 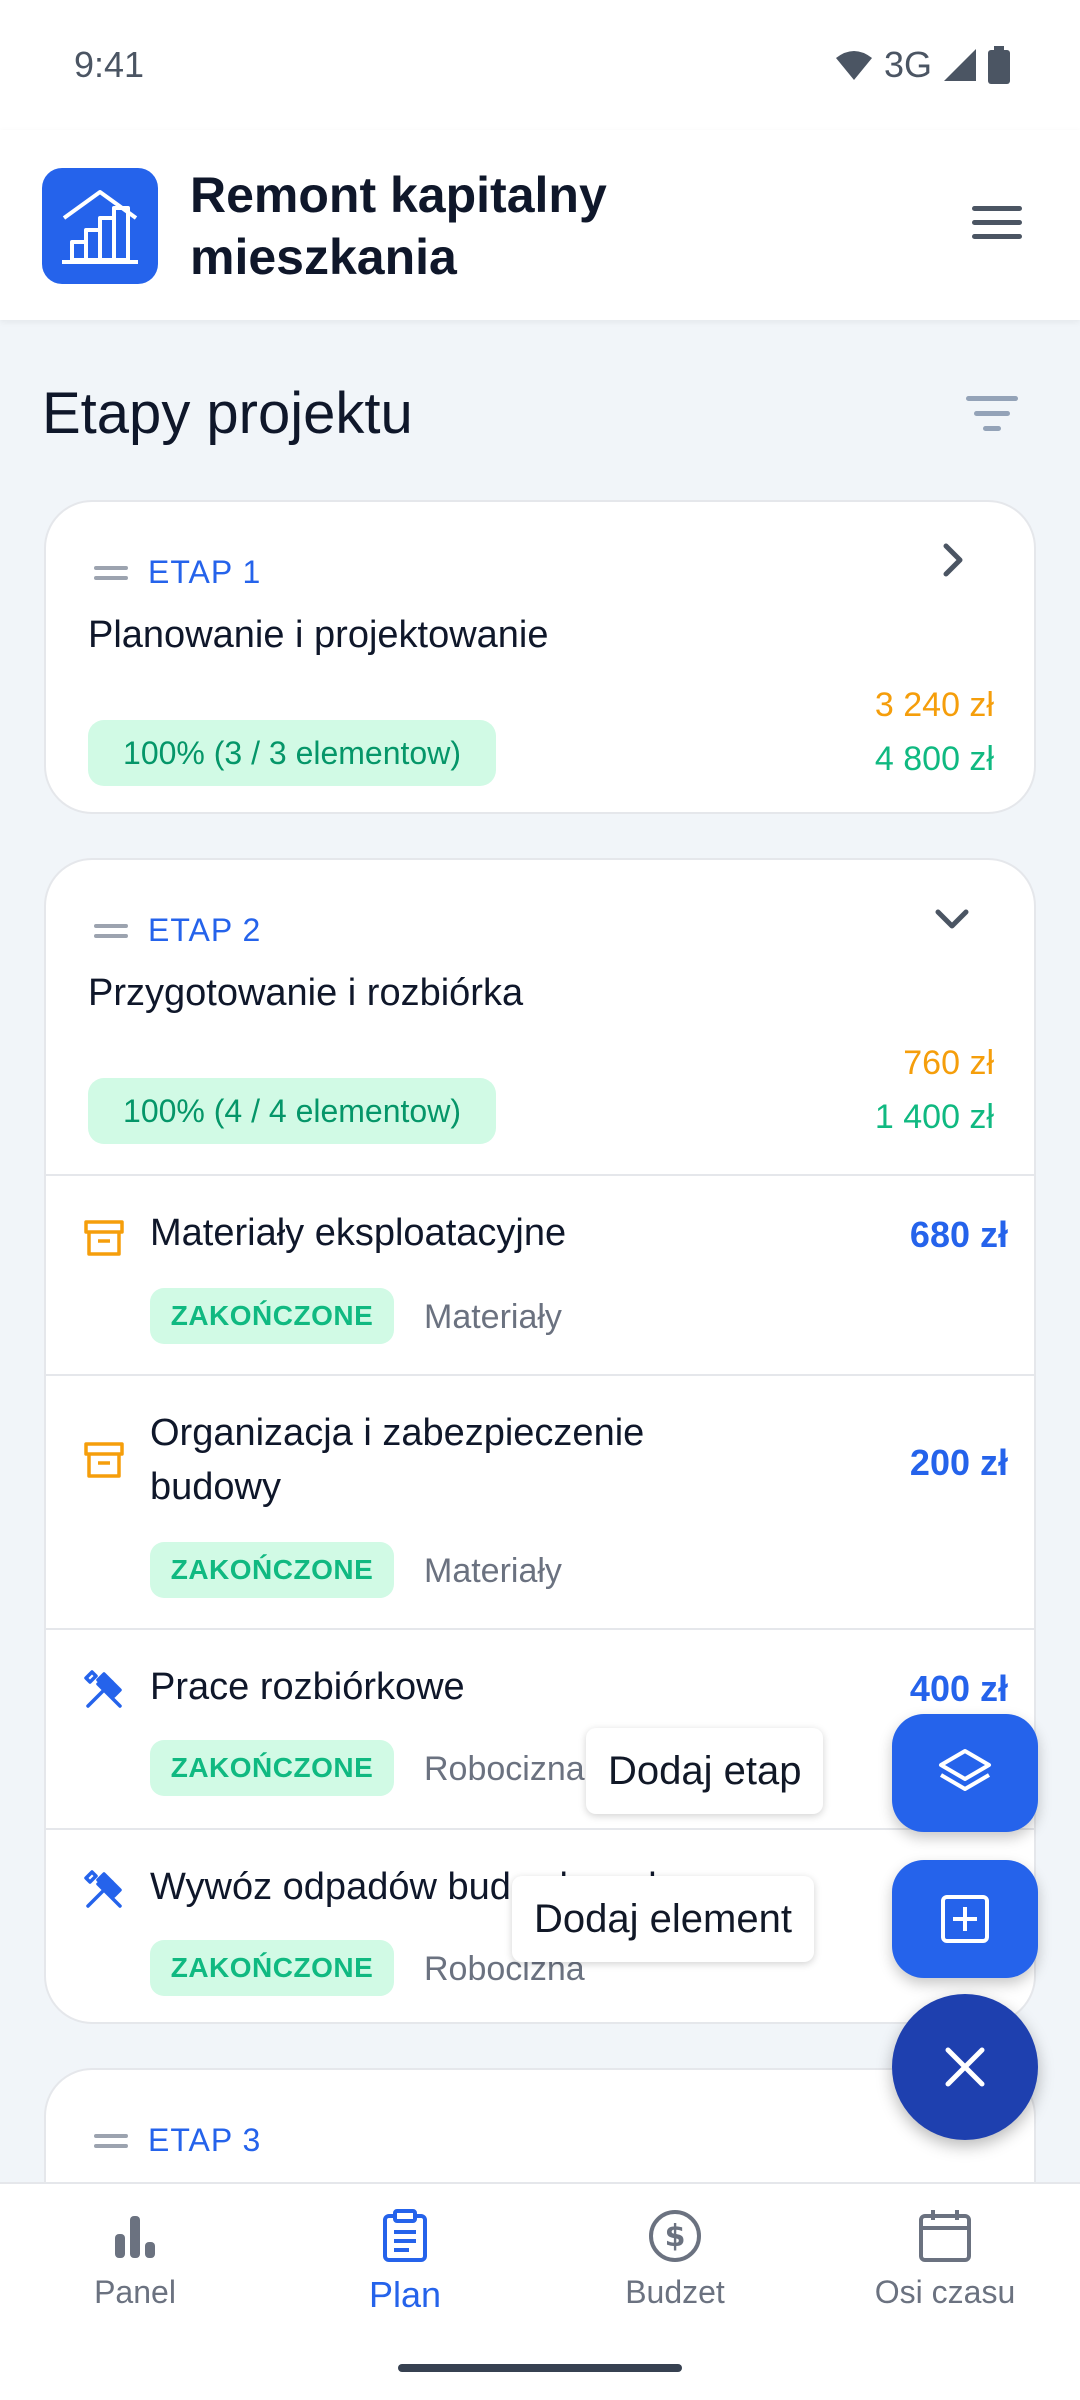 What do you see at coordinates (934, 1117) in the screenshot?
I see `stage-budget-amount: 1 400 zł` at bounding box center [934, 1117].